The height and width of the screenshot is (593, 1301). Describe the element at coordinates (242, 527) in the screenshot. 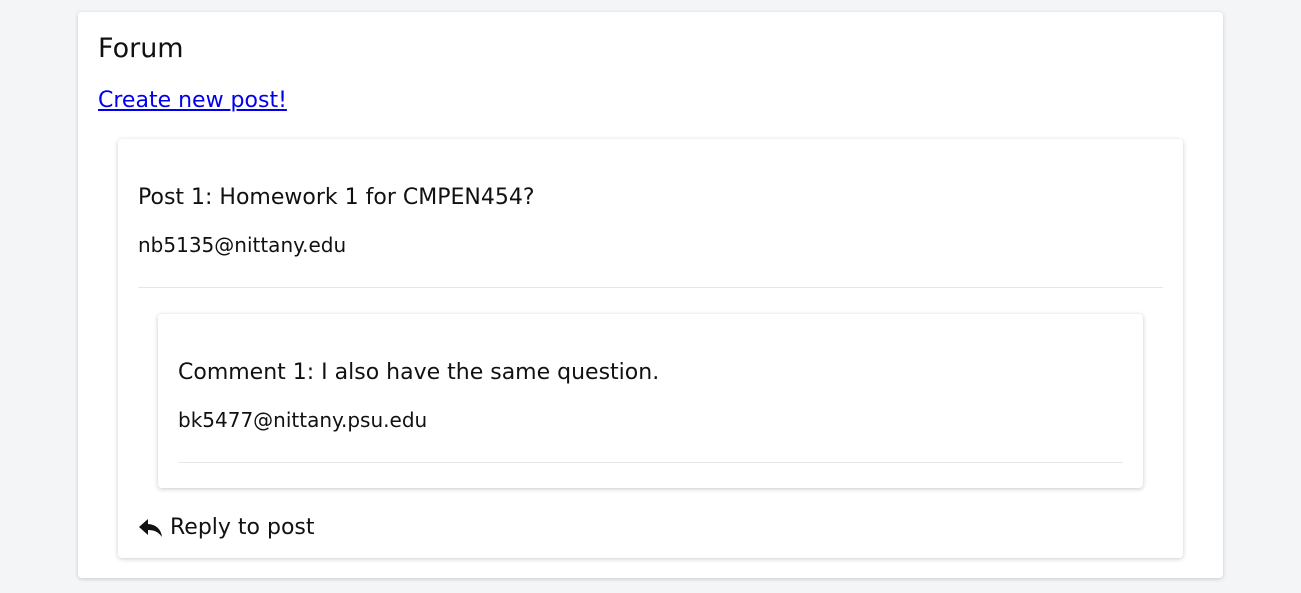

I see `reply-label: Reply to post` at that location.